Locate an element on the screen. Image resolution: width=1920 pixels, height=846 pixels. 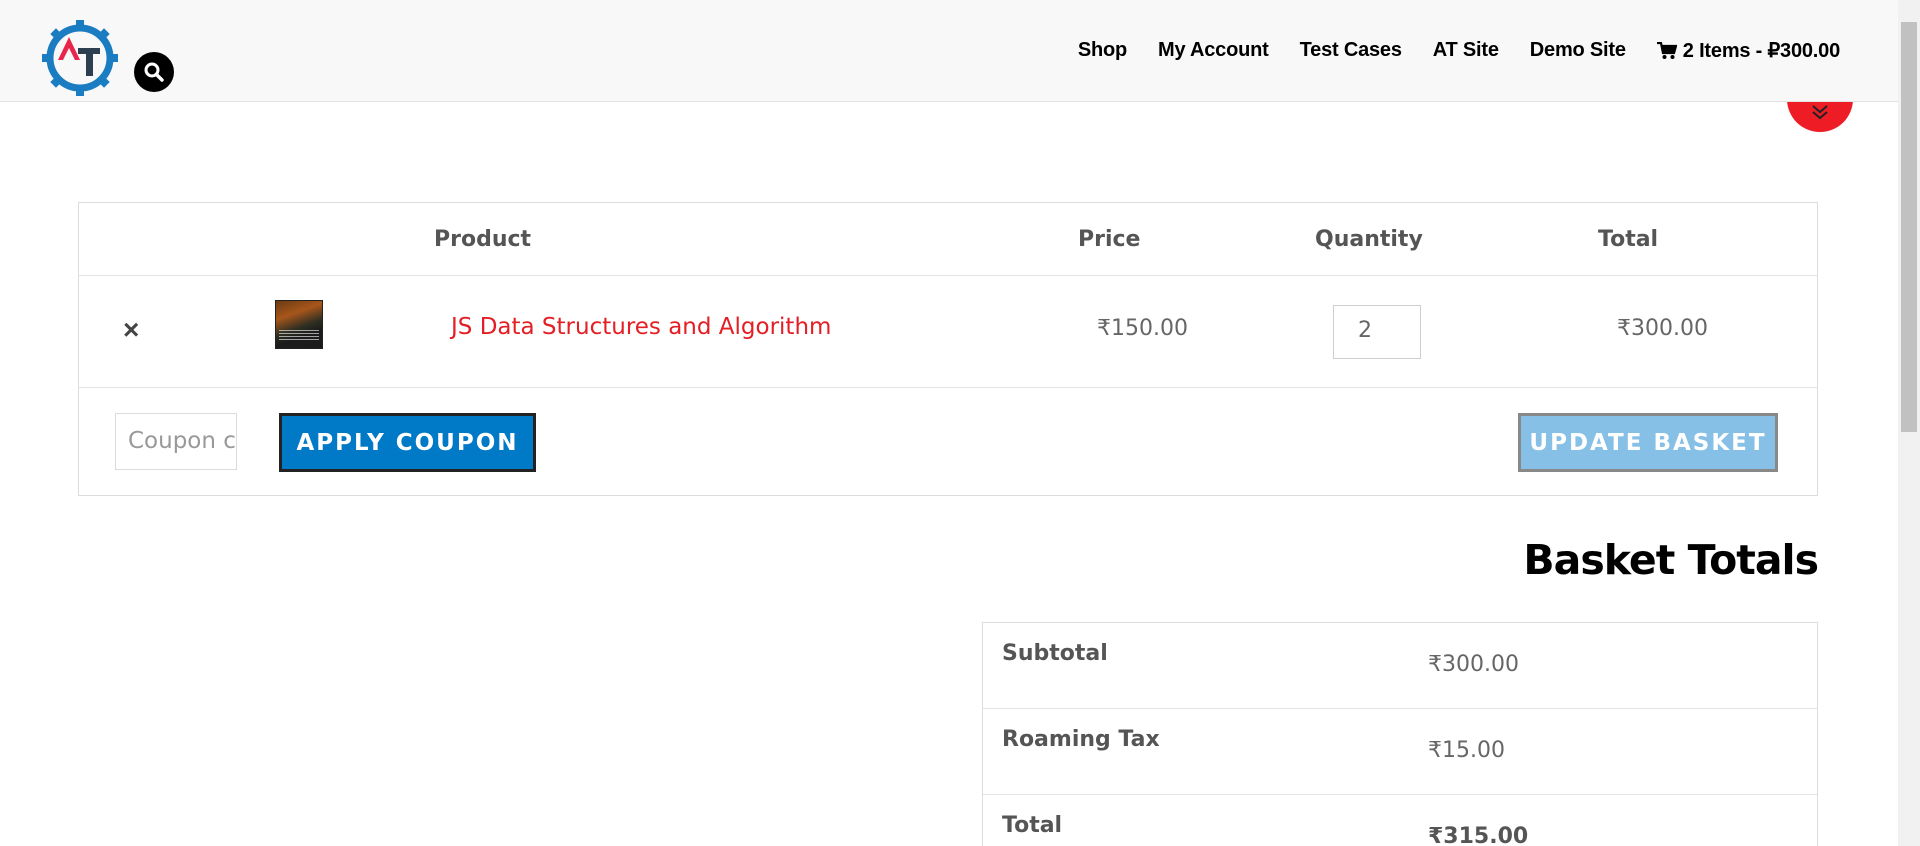
total-label: Total is located at coordinates (1032, 825).